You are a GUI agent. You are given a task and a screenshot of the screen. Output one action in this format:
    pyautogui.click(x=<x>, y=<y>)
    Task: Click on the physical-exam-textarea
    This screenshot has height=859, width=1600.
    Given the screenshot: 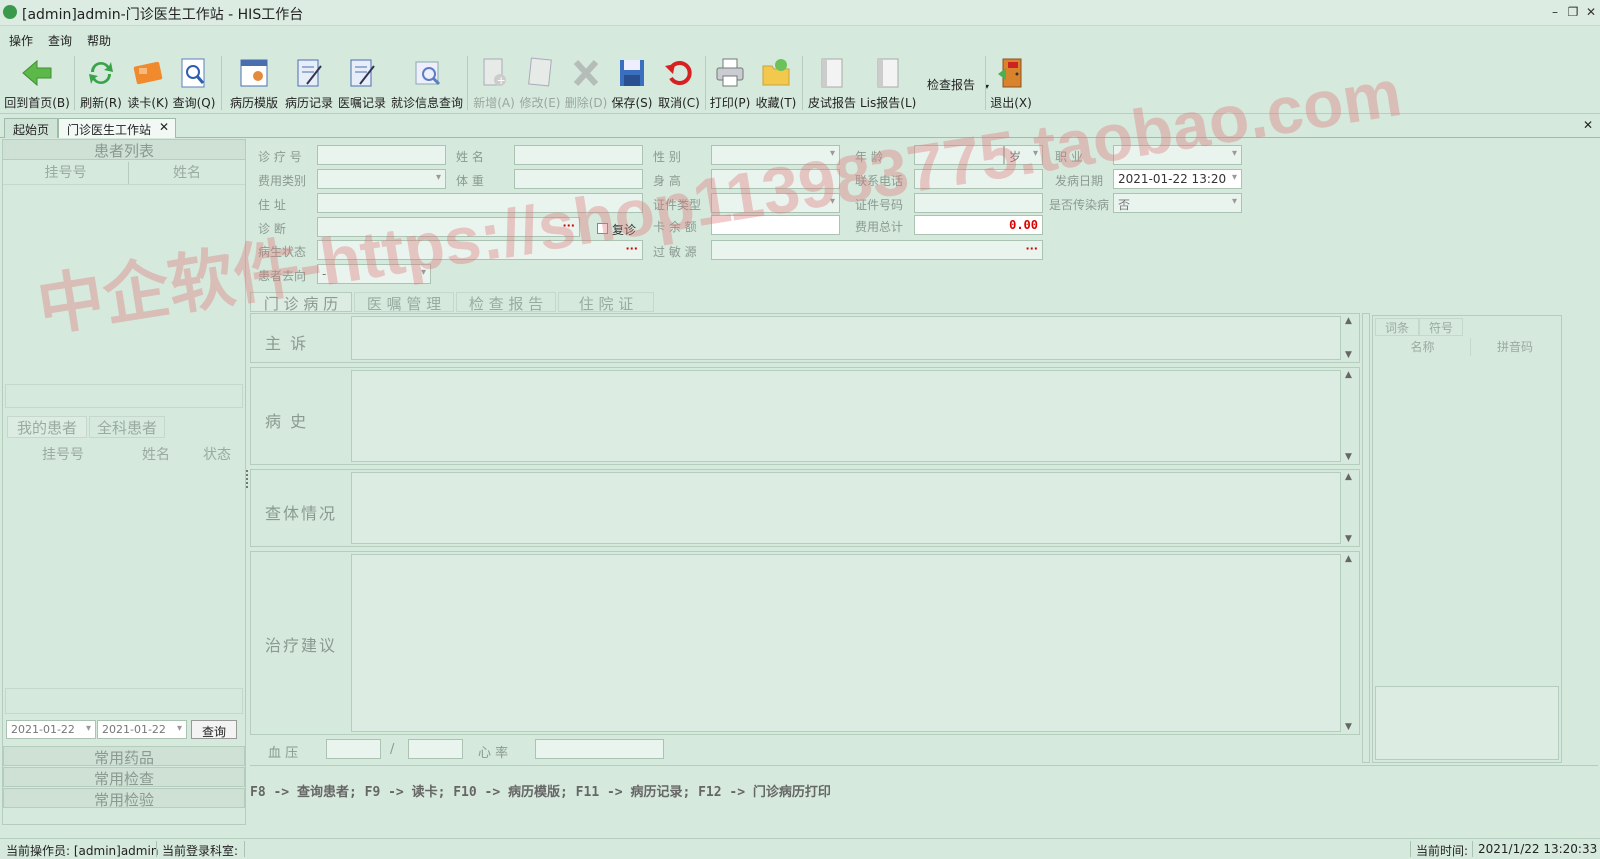 What is the action you would take?
    pyautogui.click(x=846, y=508)
    